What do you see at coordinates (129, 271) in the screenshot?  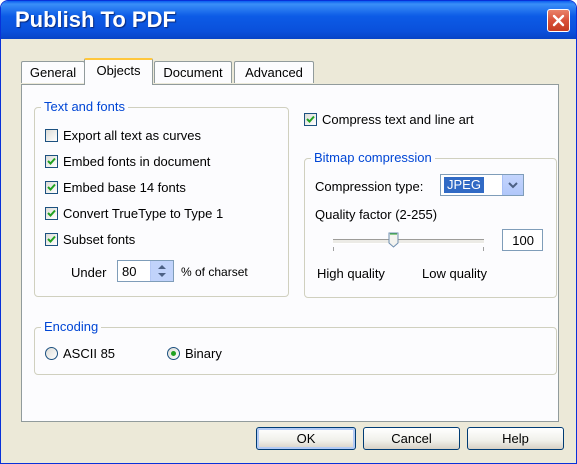 I see `spinner-value: 80` at bounding box center [129, 271].